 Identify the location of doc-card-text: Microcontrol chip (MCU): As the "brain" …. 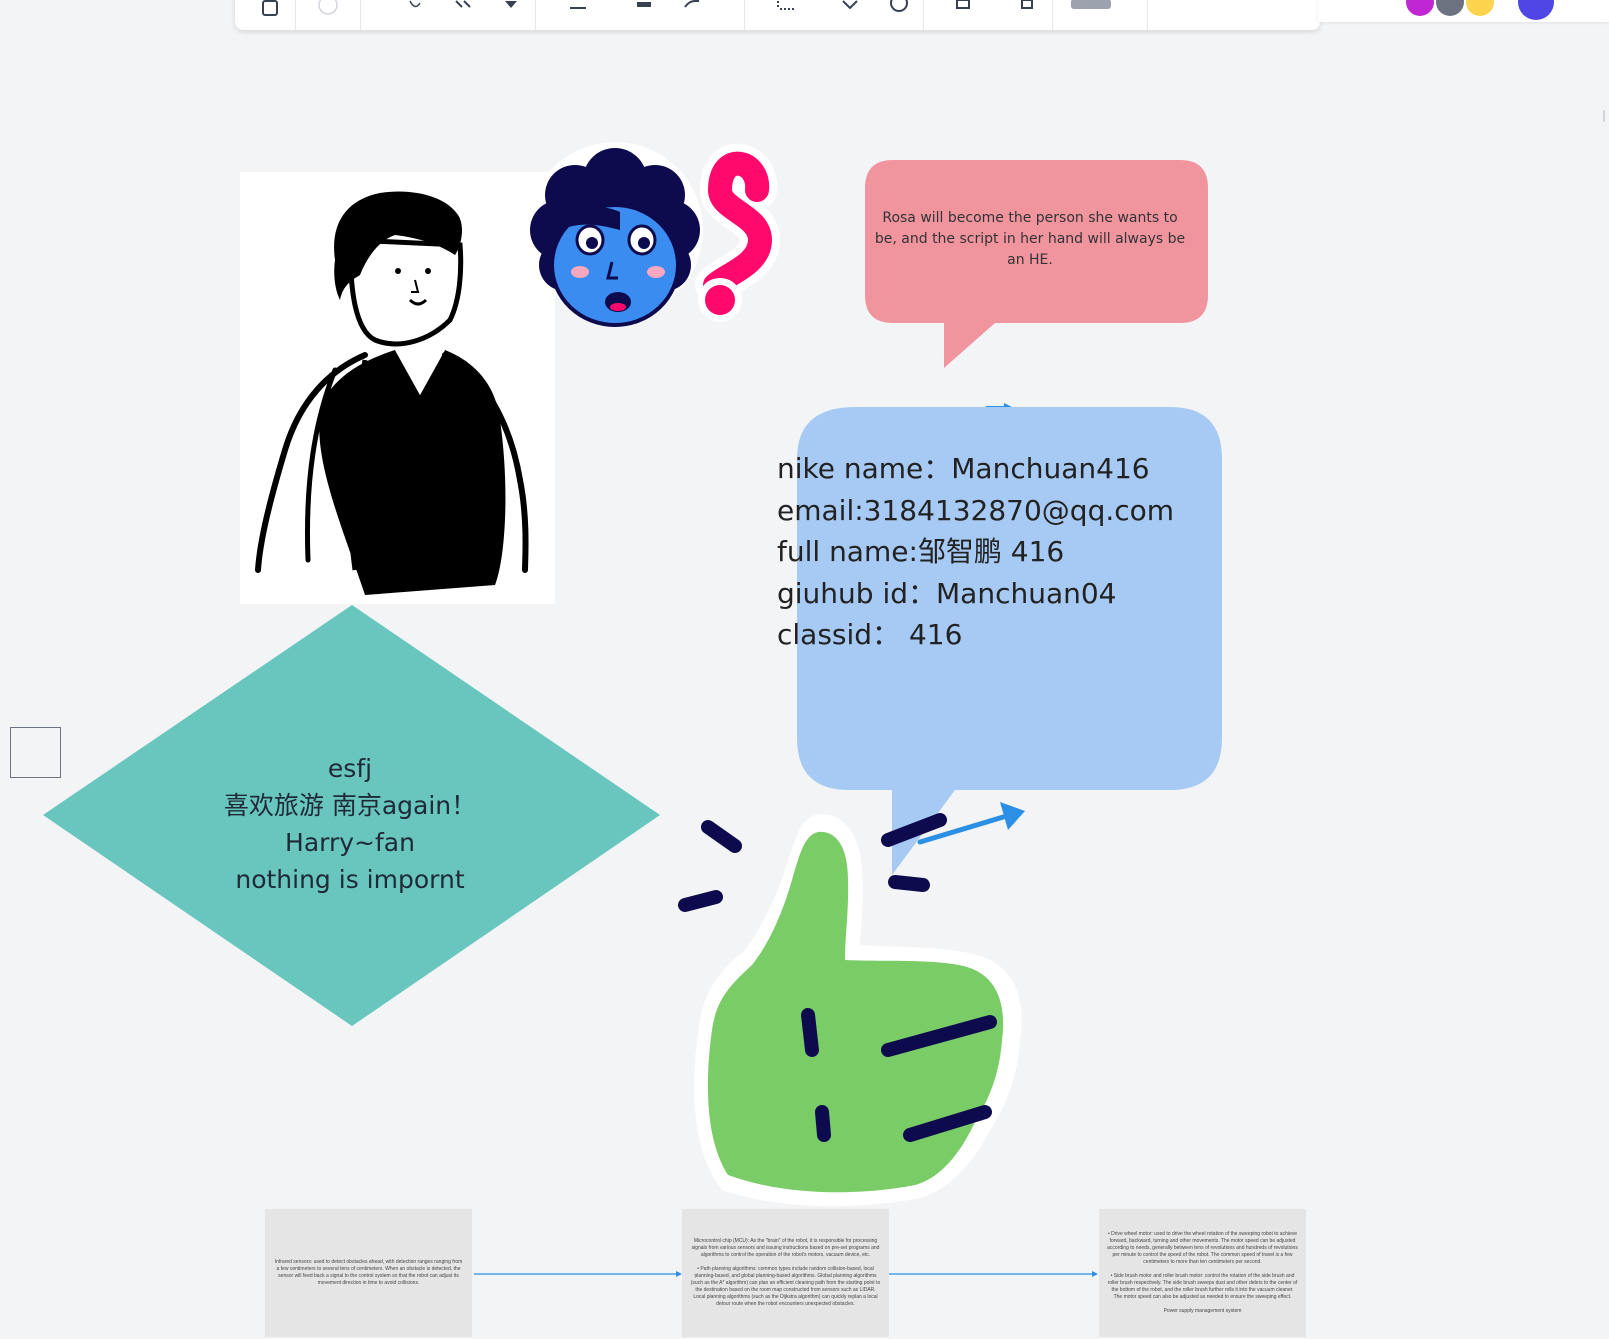
(785, 1272).